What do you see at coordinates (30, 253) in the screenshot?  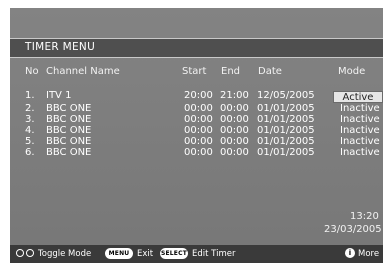 I see `right-arrow-icon` at bounding box center [30, 253].